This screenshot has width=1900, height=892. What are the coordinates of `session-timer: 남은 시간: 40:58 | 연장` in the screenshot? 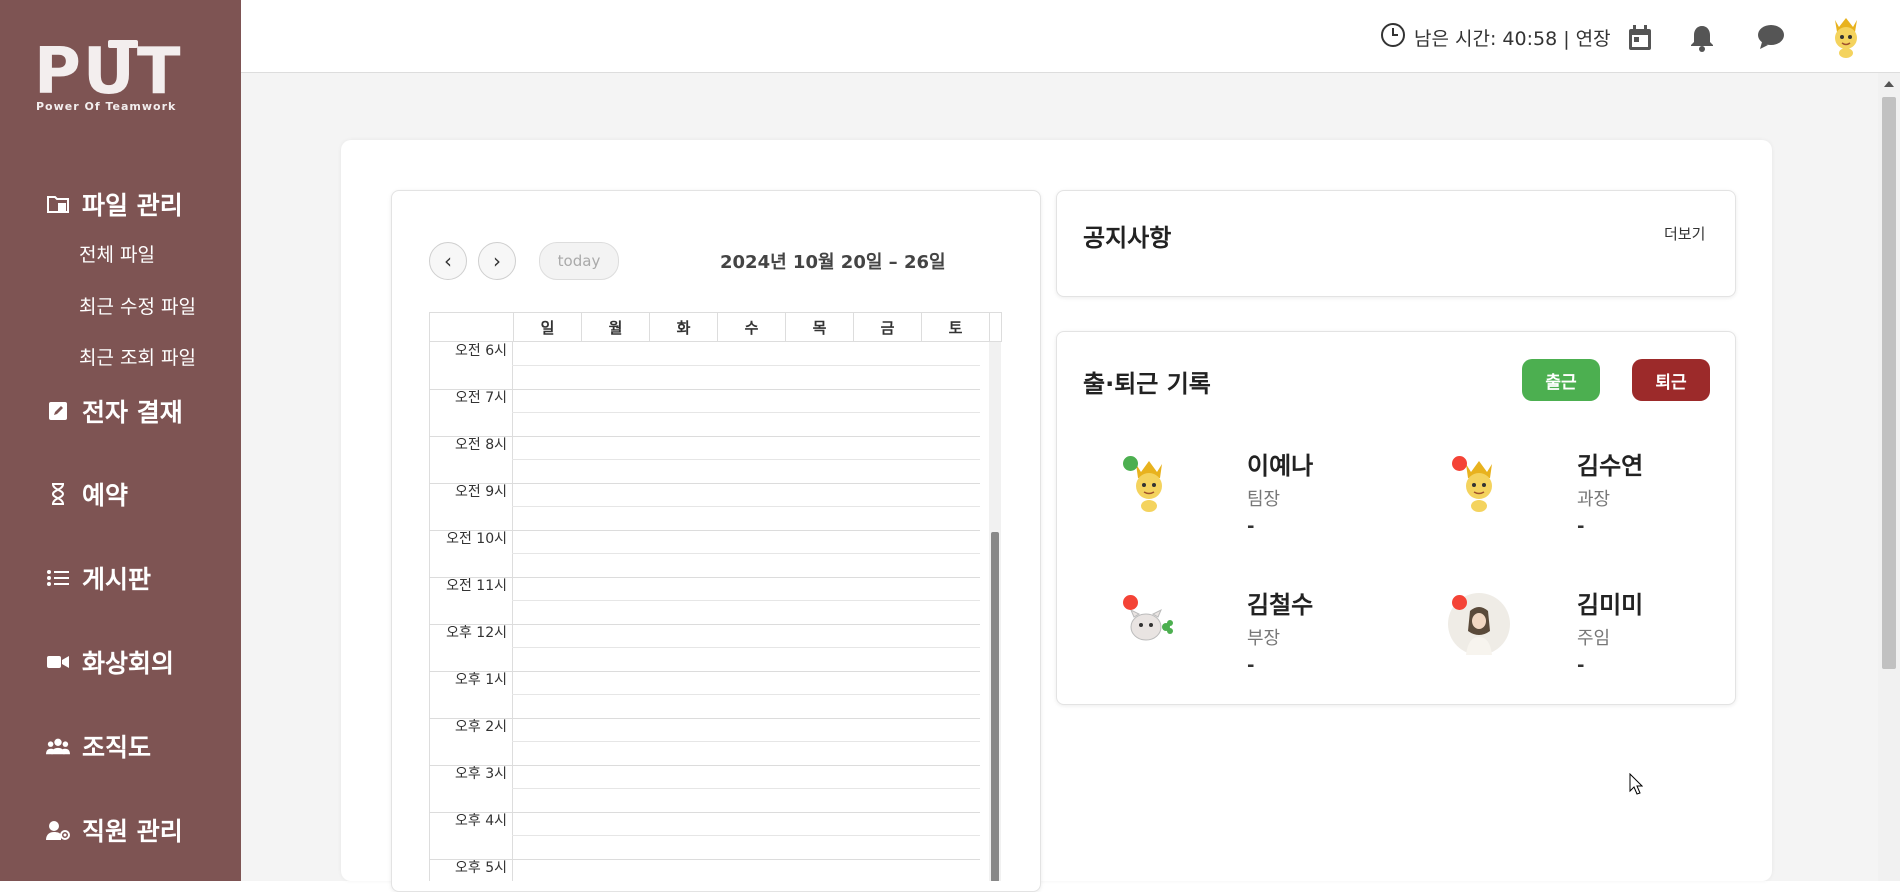 It's located at (1495, 37).